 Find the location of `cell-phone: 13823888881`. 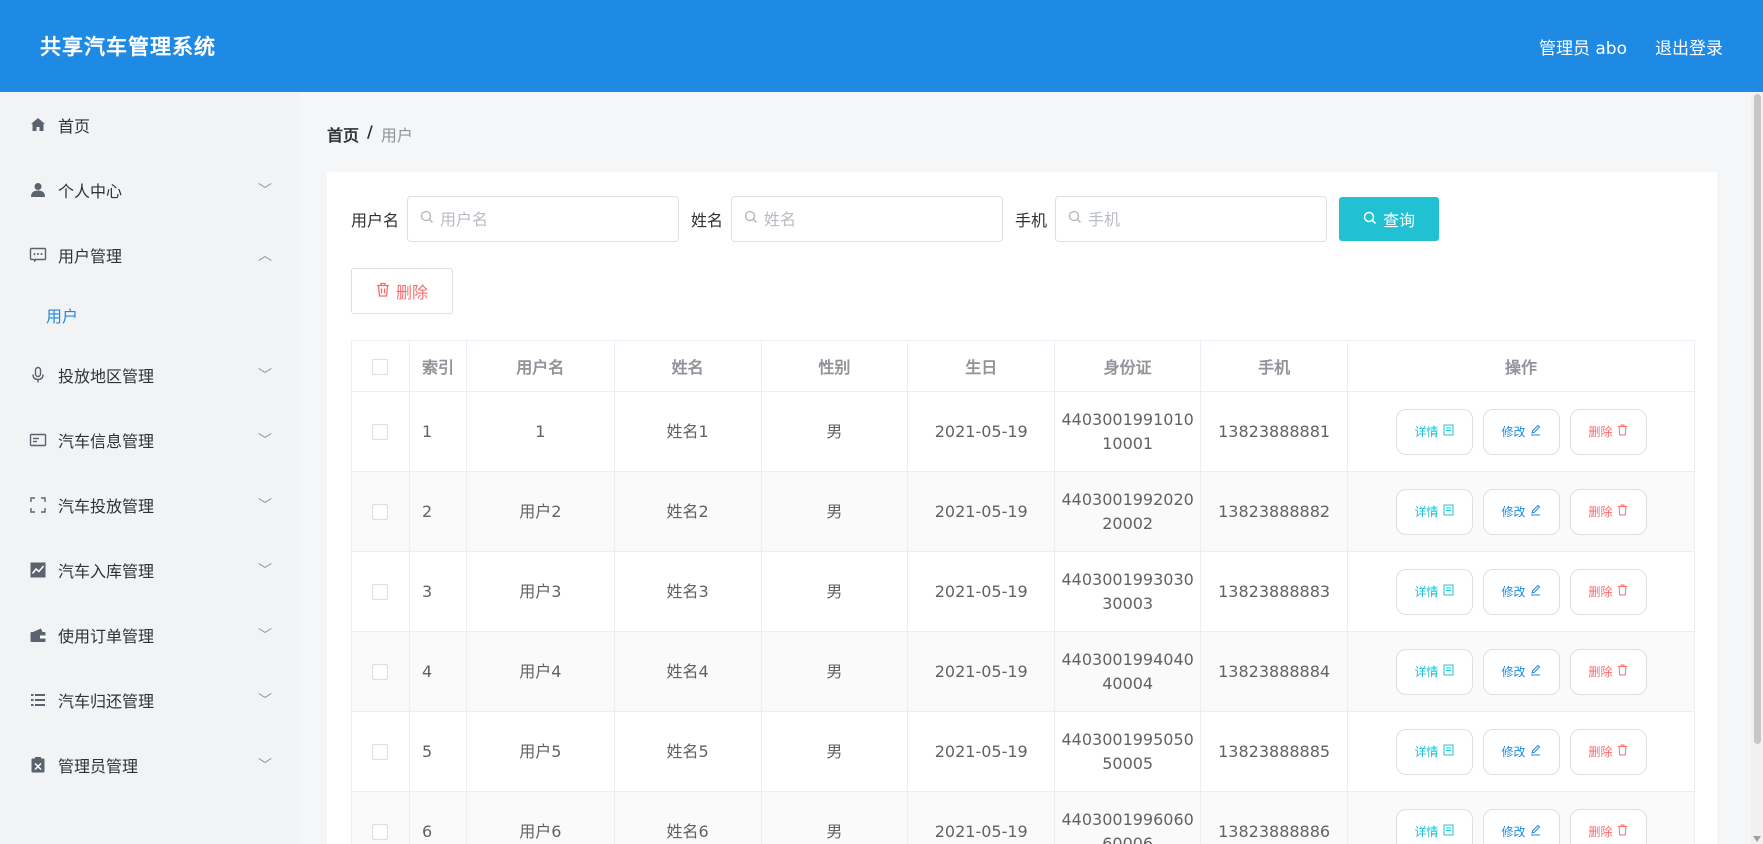

cell-phone: 13823888881 is located at coordinates (1274, 431).